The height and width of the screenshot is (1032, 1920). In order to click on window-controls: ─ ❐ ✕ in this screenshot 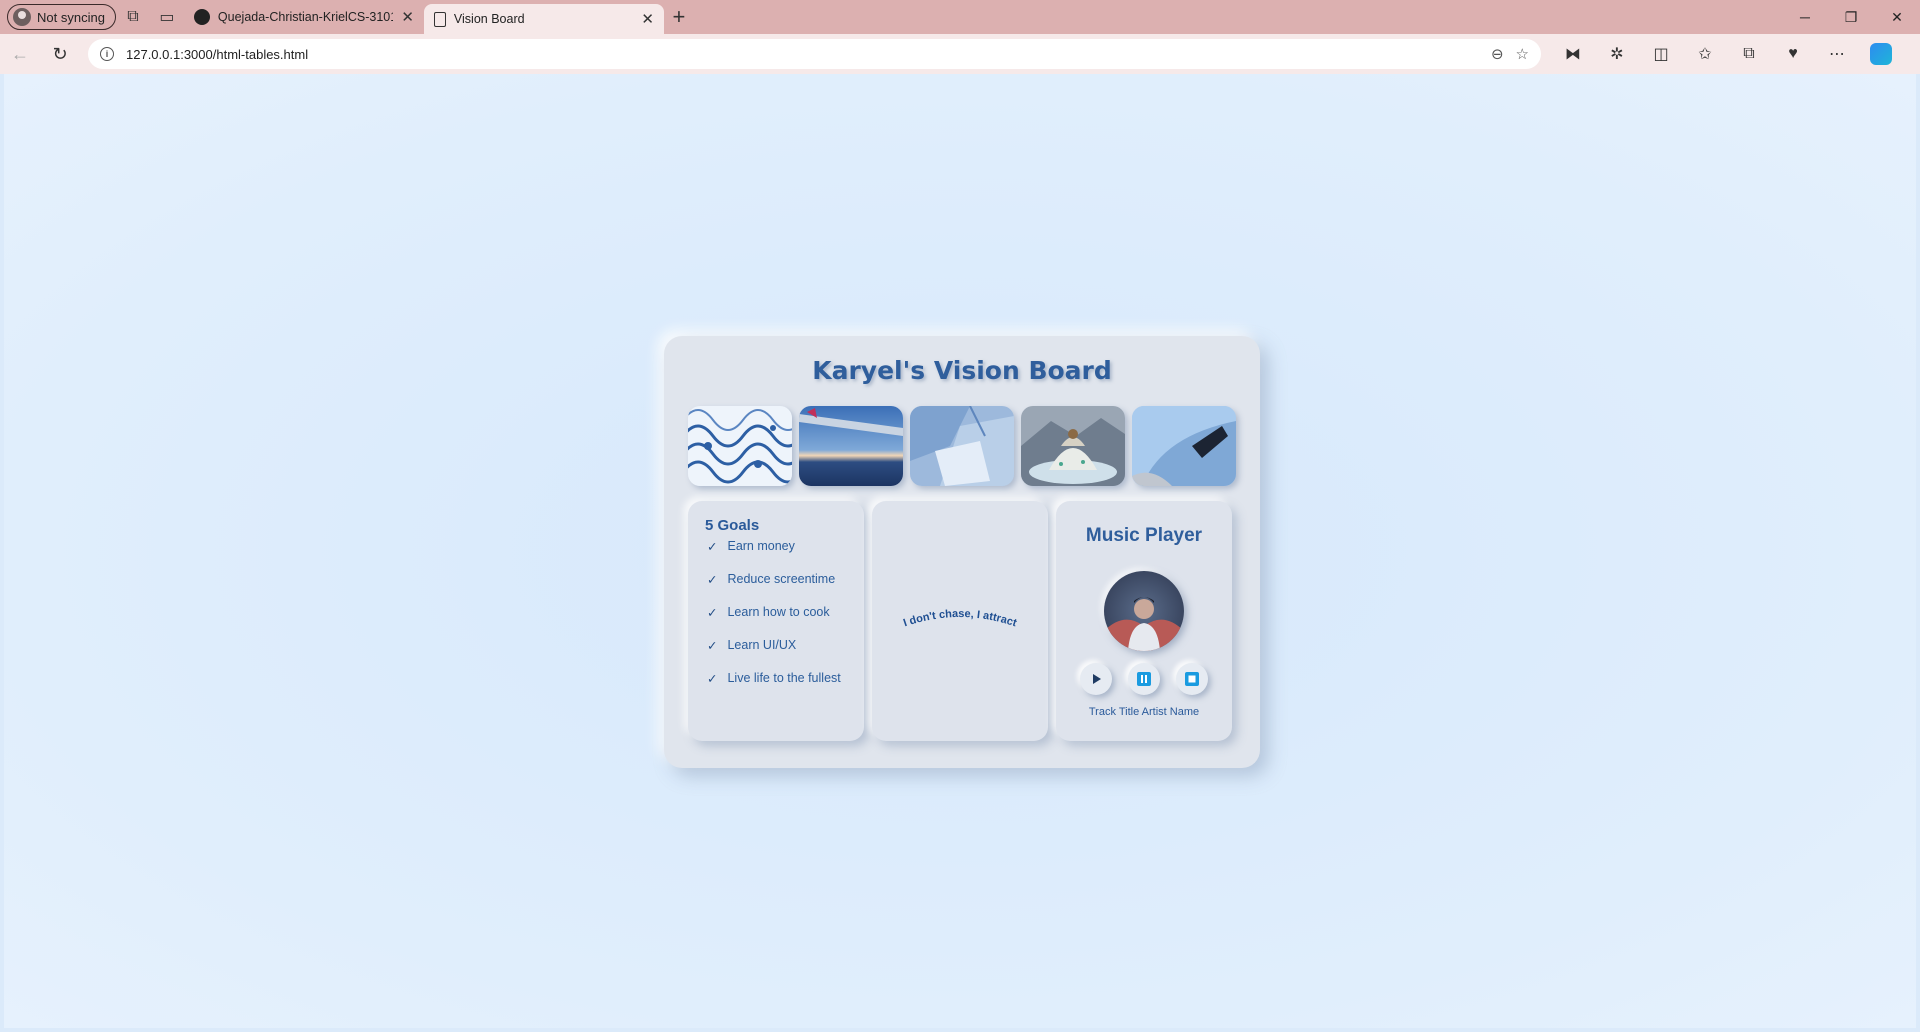, I will do `click(1851, 17)`.